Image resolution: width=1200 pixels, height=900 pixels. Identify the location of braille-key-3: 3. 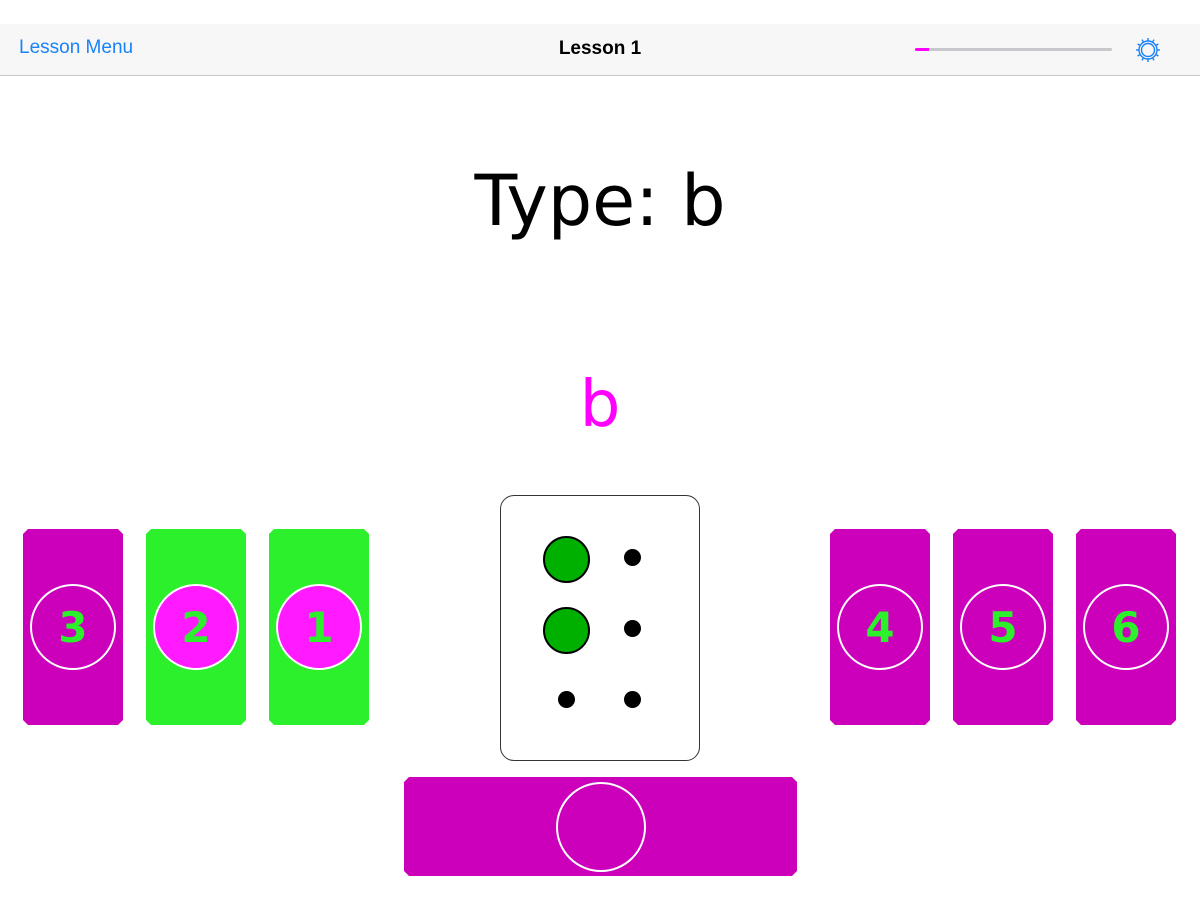
(73, 627).